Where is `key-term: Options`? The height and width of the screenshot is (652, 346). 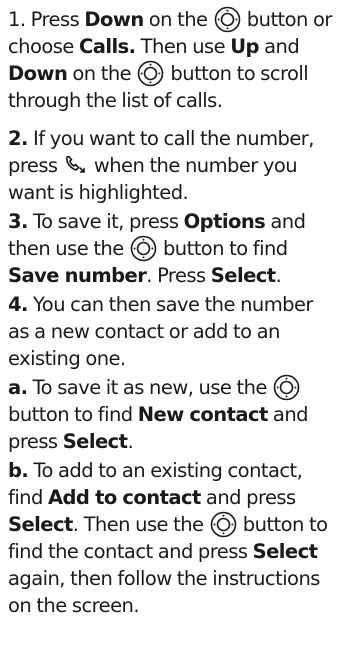 key-term: Options is located at coordinates (224, 221).